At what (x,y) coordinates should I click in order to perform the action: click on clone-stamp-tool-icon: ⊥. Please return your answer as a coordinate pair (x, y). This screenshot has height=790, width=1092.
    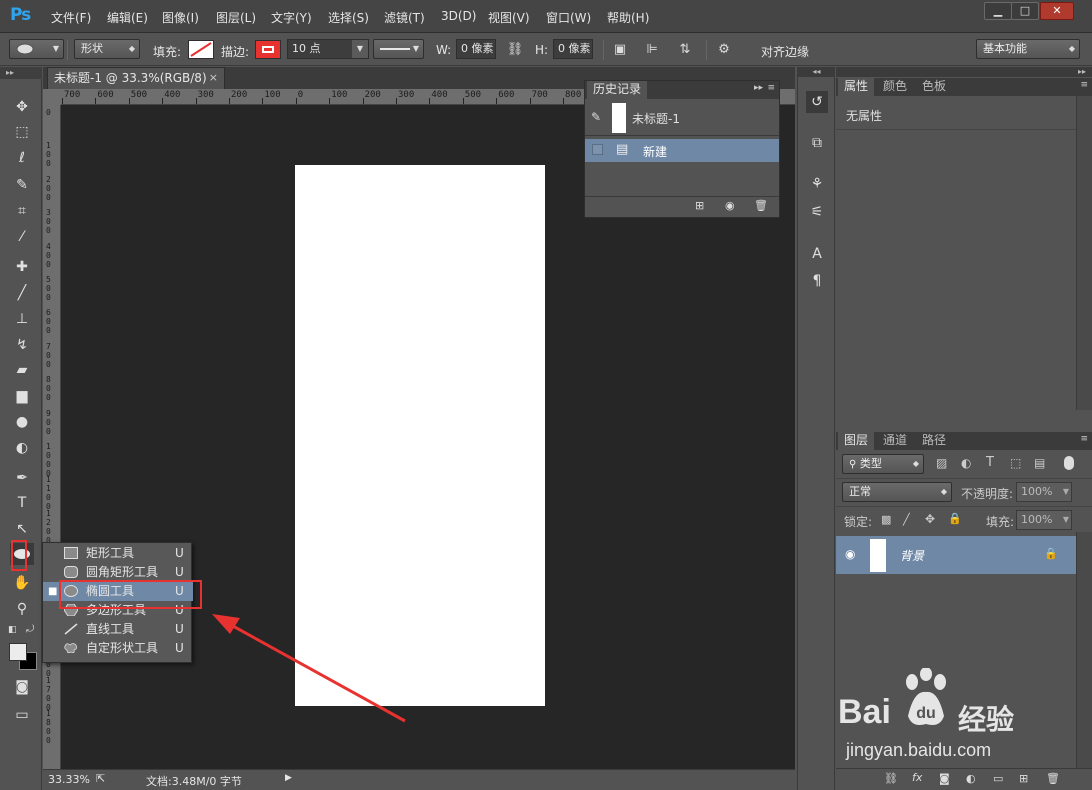
    Looking at the image, I should click on (22, 319).